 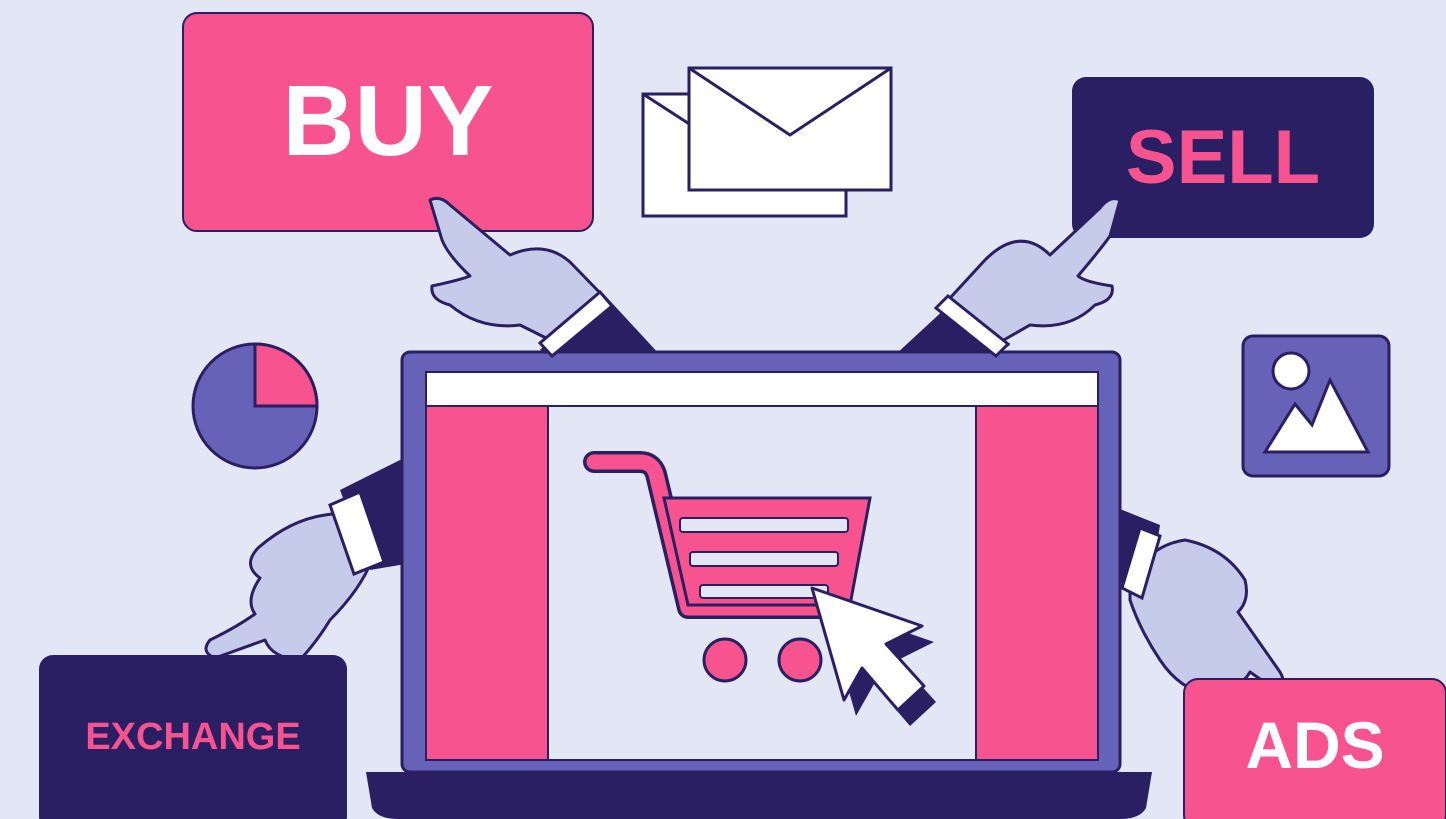 I want to click on envelope-icon, so click(x=767, y=142).